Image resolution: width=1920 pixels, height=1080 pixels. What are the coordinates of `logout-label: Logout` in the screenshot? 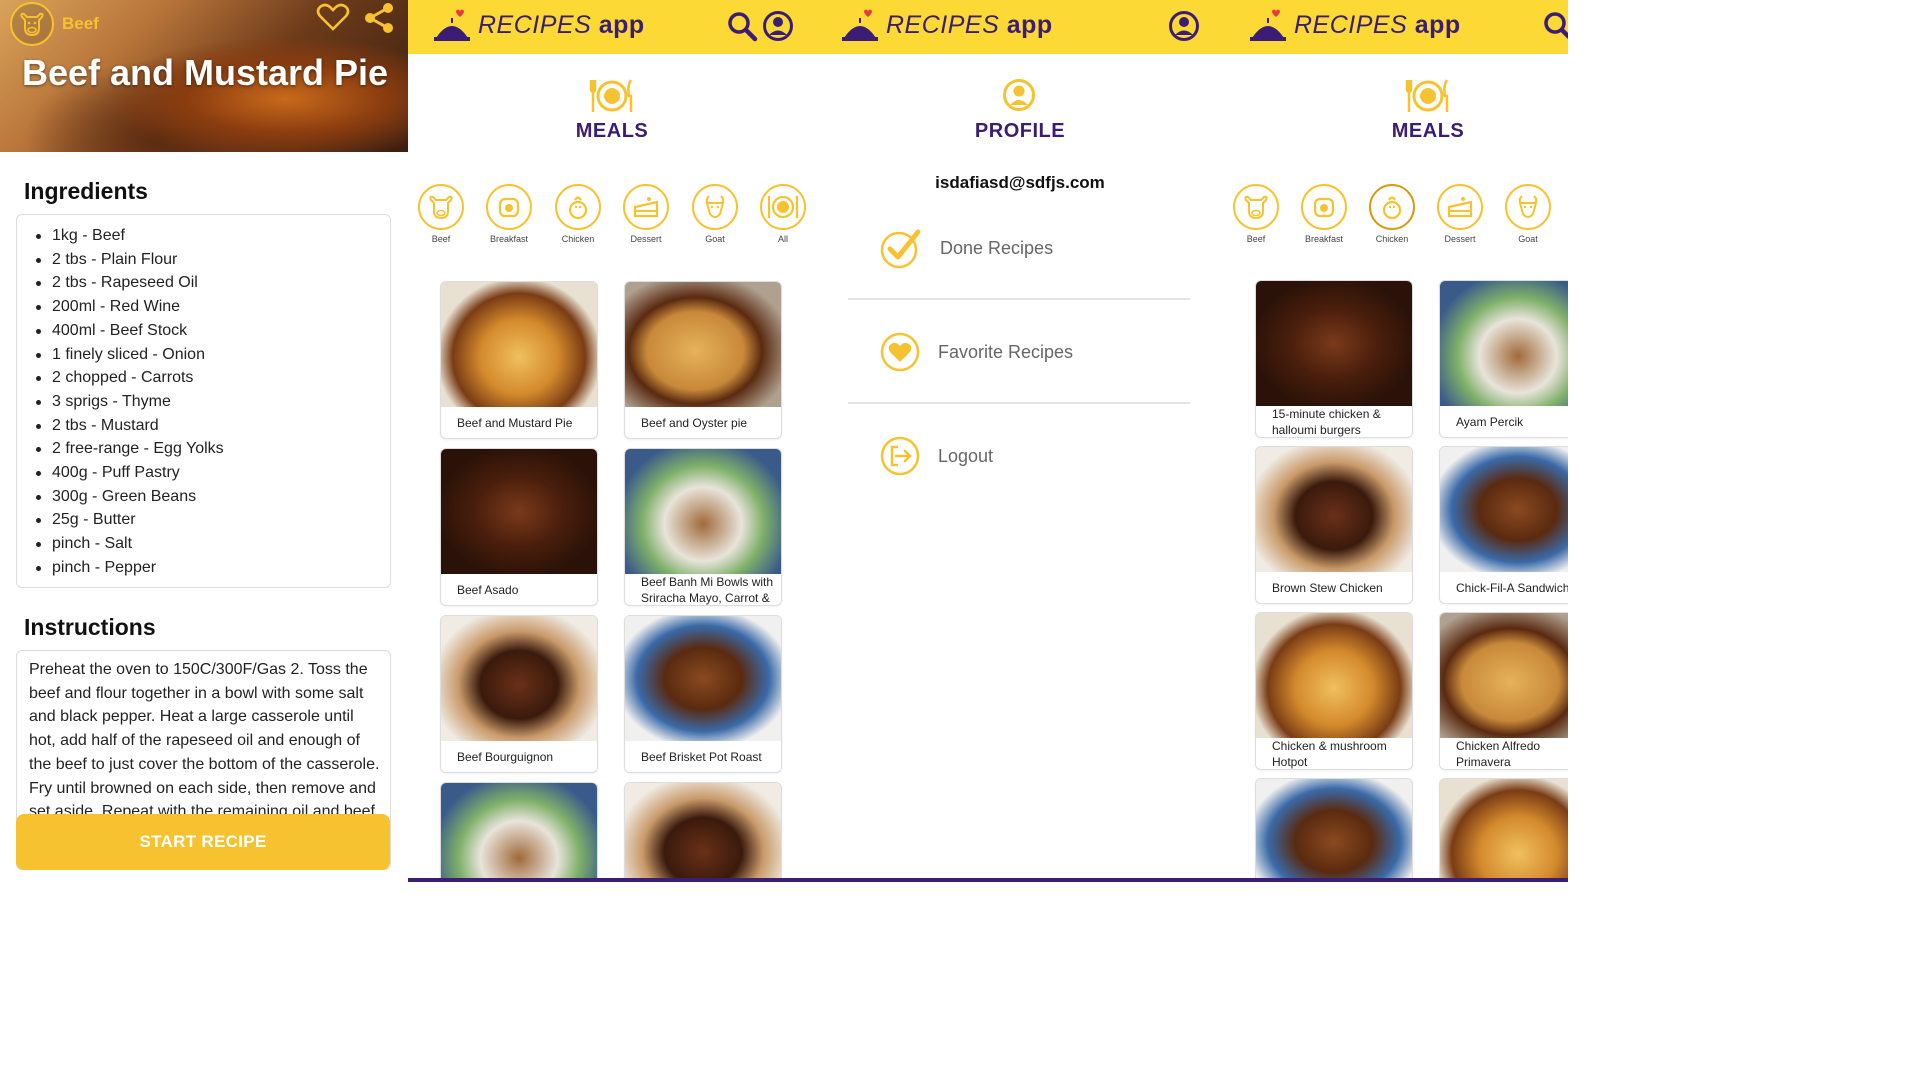 It's located at (966, 455).